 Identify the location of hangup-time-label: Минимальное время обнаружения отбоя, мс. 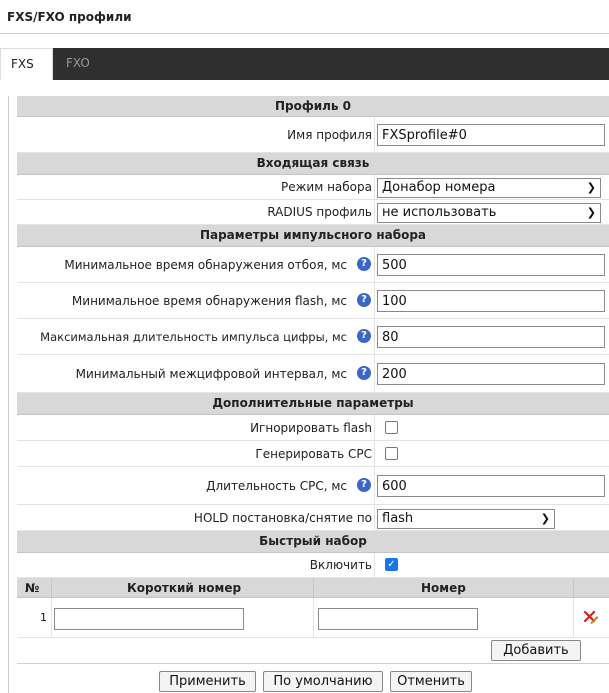
(205, 265).